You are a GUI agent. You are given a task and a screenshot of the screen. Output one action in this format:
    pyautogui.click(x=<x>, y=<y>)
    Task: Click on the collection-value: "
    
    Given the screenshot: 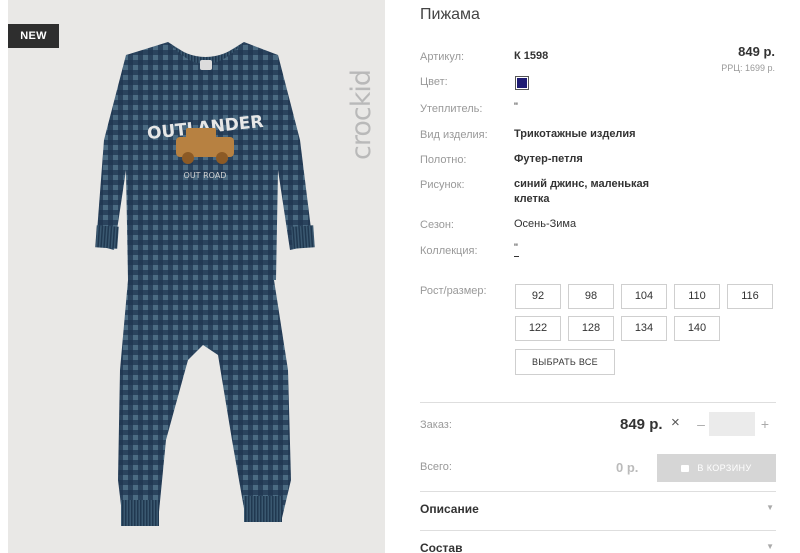 What is the action you would take?
    pyautogui.click(x=516, y=248)
    